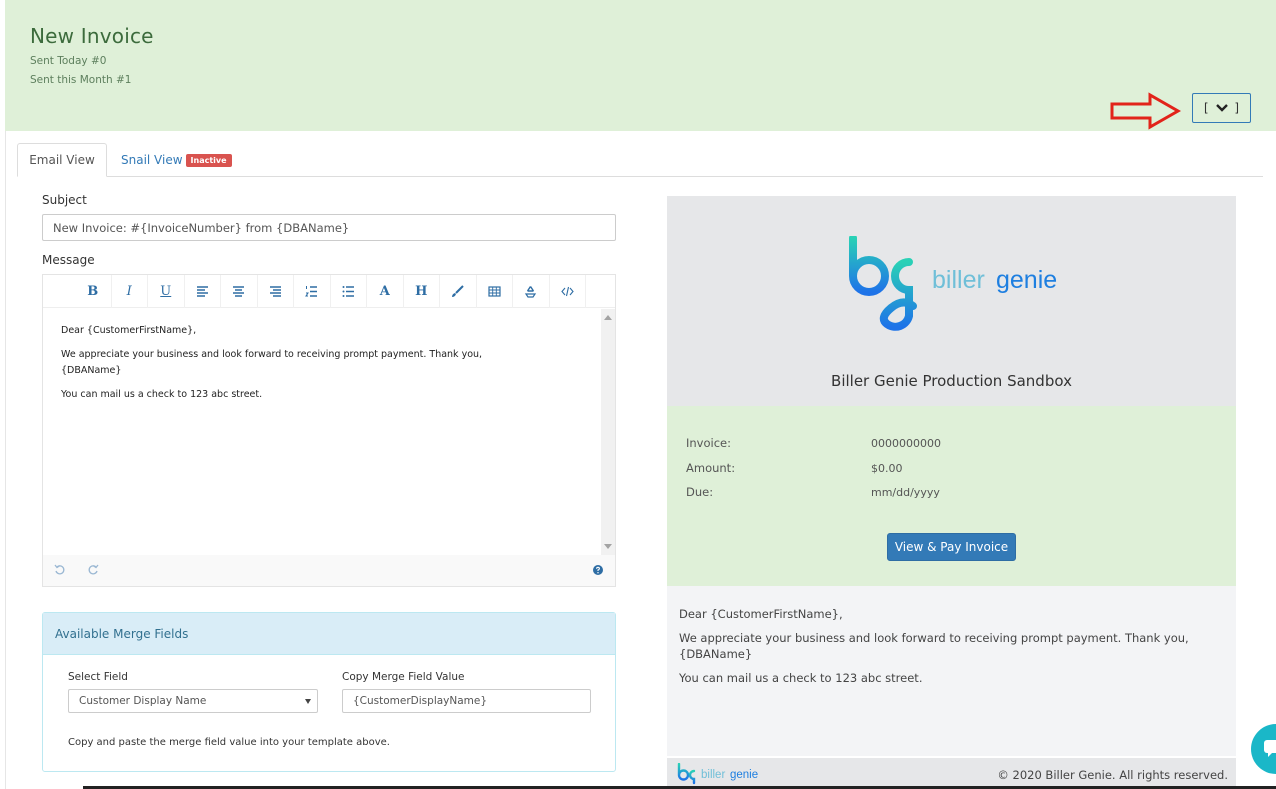  Describe the element at coordinates (1146, 111) in the screenshot. I see `red-arrow-icon` at that location.